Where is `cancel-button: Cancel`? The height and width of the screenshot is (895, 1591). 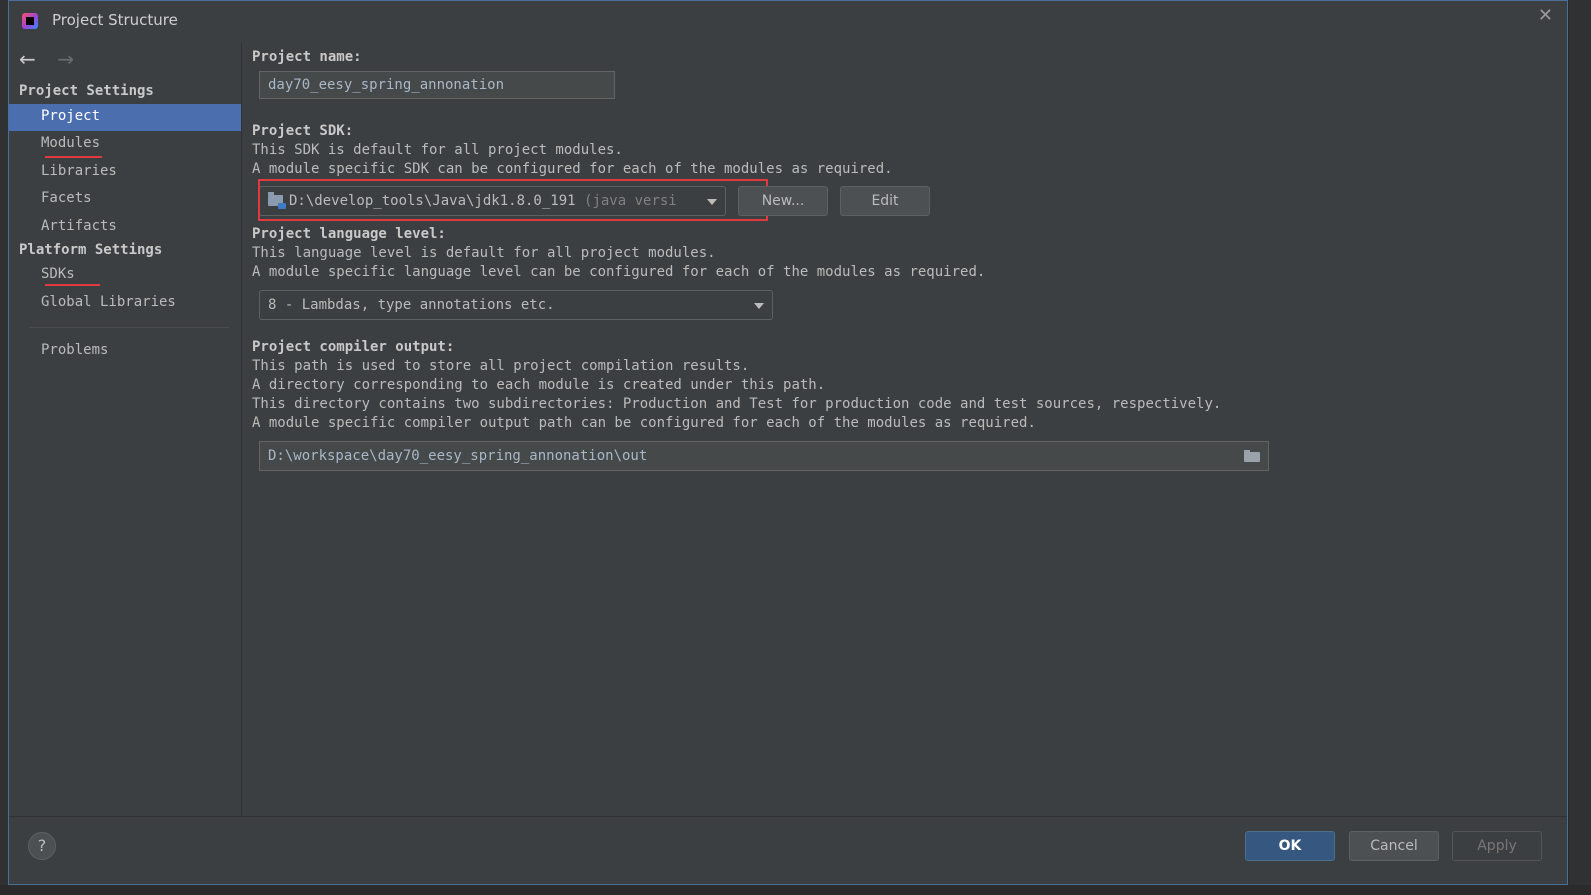 cancel-button: Cancel is located at coordinates (1394, 846).